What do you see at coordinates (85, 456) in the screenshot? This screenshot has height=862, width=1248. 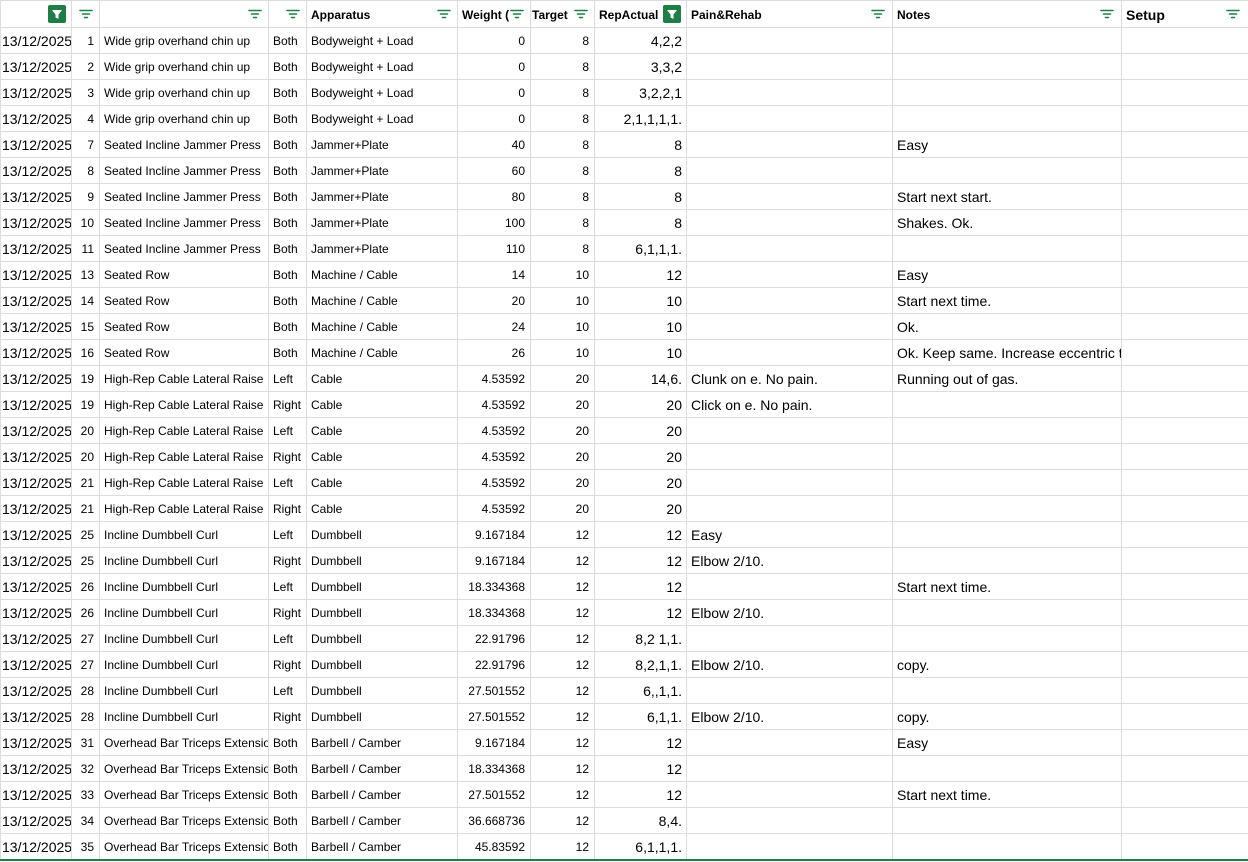 I see `set-number-cell: 20` at bounding box center [85, 456].